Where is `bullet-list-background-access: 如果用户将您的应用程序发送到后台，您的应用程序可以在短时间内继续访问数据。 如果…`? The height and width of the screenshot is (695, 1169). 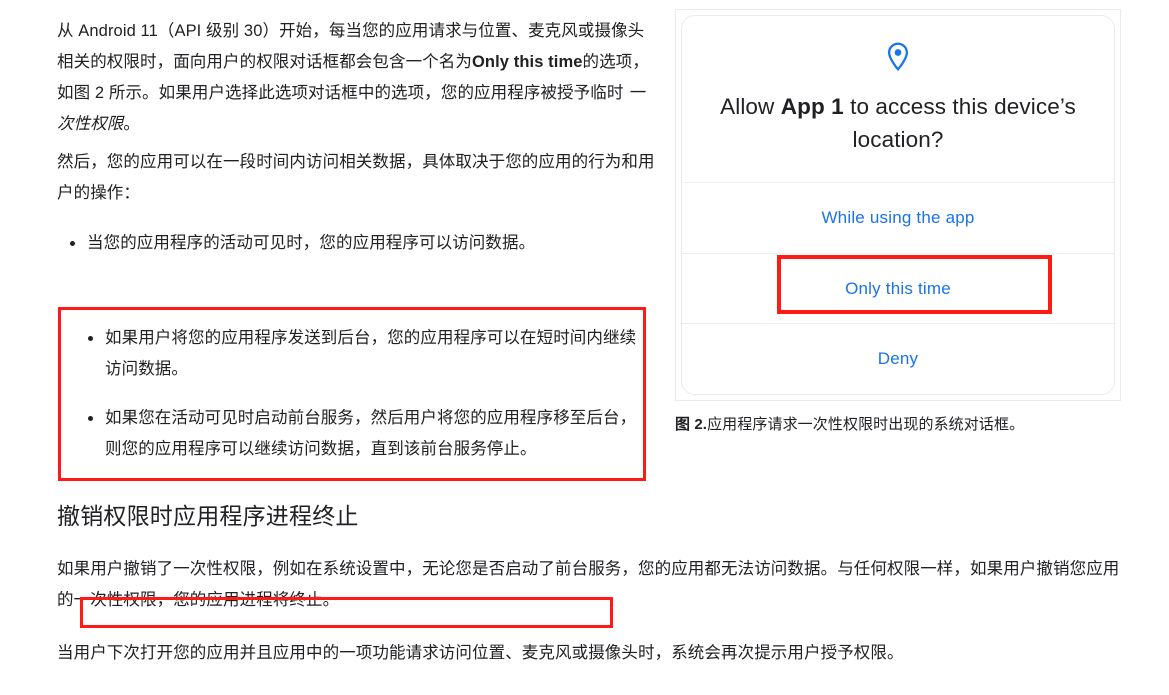
bullet-list-background-access: 如果用户将您的应用程序发送到后台，您的应用程序可以在短时间内继续访问数据。 如果… is located at coordinates (362, 394).